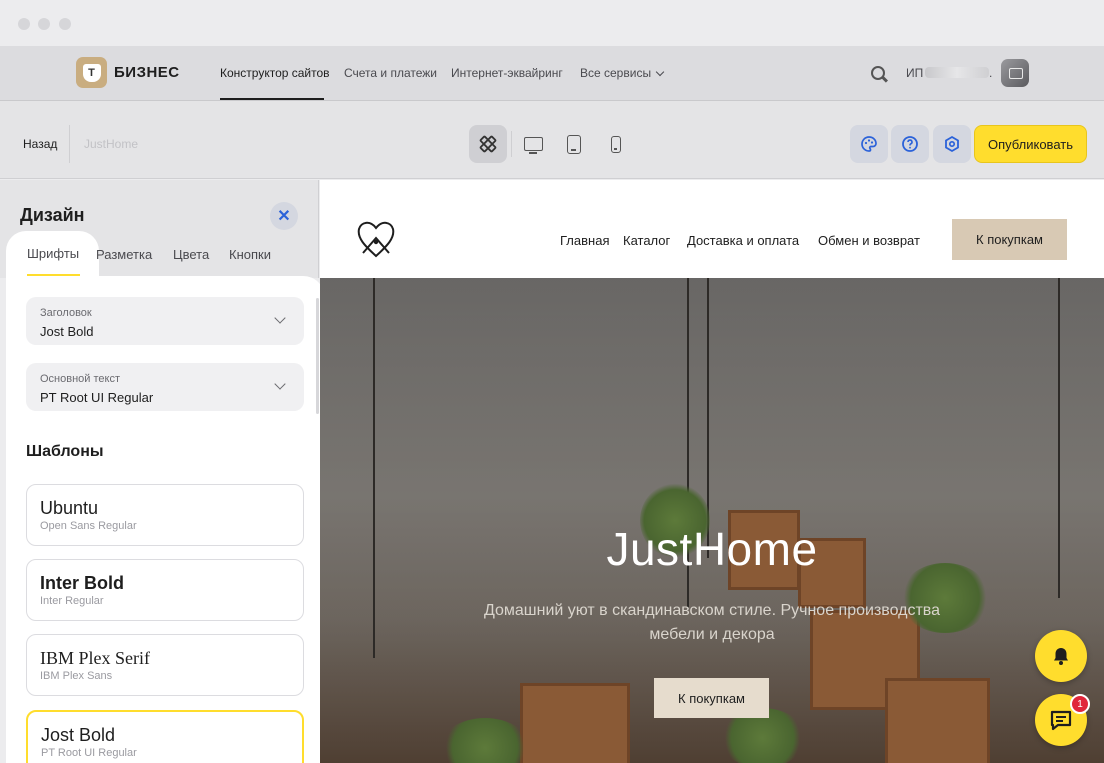 Image resolution: width=1104 pixels, height=763 pixels. What do you see at coordinates (191, 254) in the screenshot?
I see `tab-colors: Цвета` at bounding box center [191, 254].